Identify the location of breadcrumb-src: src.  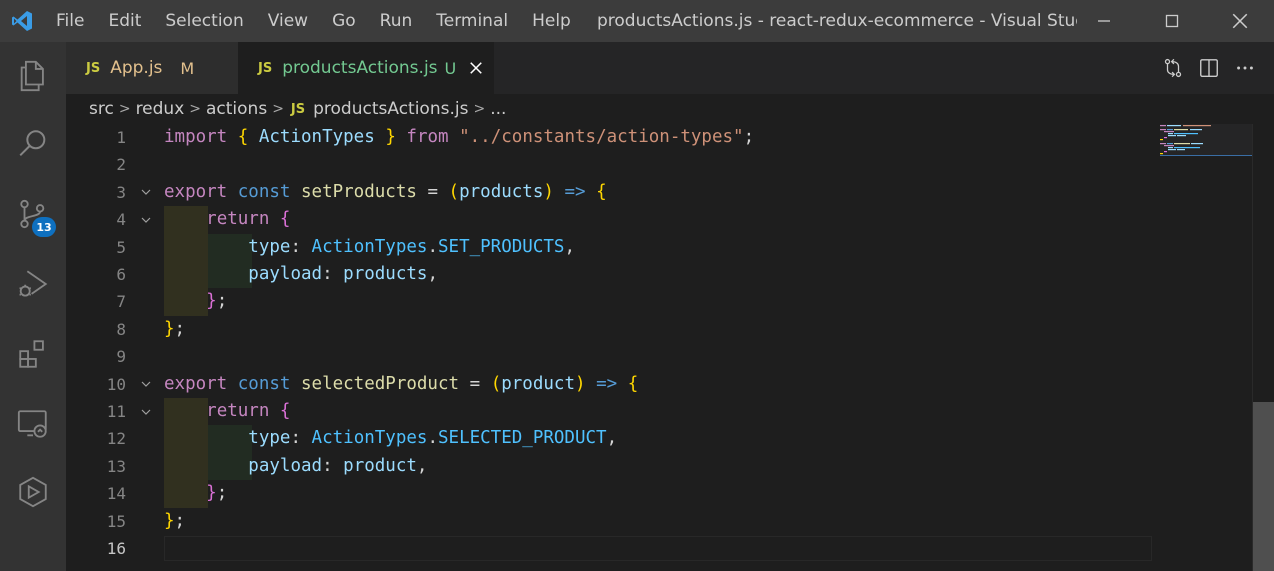
(101, 109).